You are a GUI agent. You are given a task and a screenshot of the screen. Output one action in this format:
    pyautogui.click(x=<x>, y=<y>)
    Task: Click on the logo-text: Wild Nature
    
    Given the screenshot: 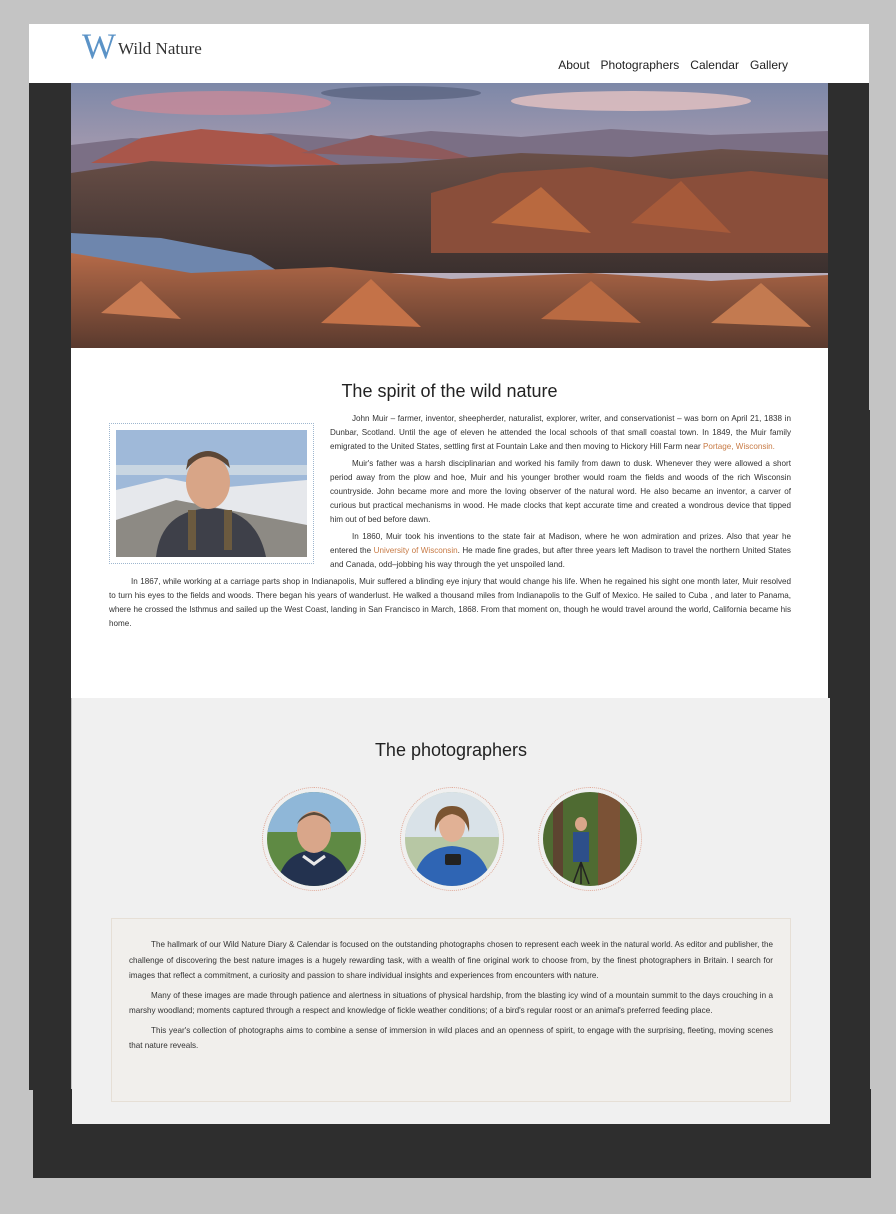 What is the action you would take?
    pyautogui.click(x=159, y=48)
    